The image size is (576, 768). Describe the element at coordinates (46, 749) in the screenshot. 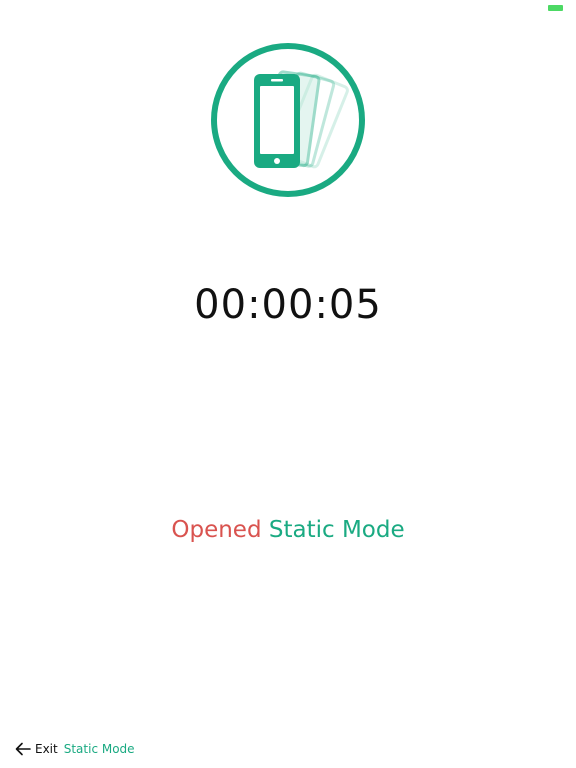

I see `exit-label: Exit` at that location.